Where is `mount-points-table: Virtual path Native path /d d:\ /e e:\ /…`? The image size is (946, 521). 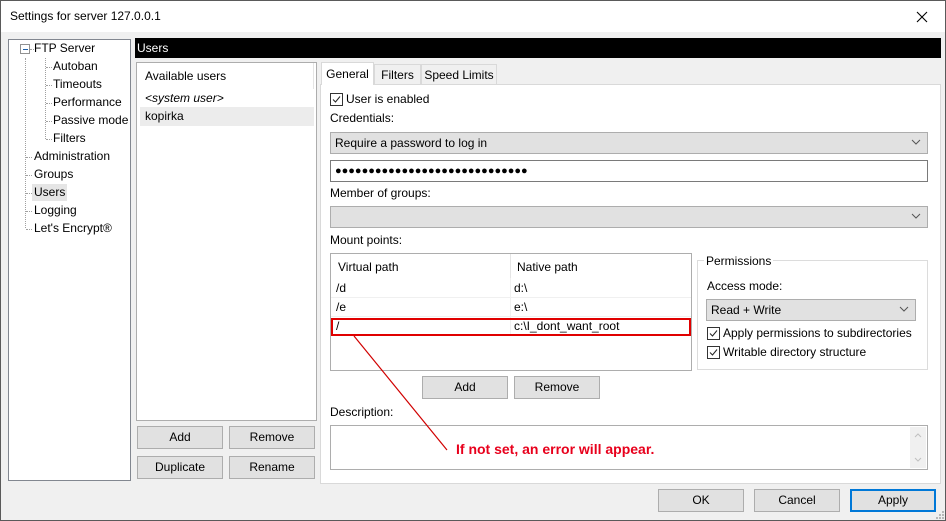
mount-points-table: Virtual path Native path /d d:\ /e e:\ /… is located at coordinates (511, 312).